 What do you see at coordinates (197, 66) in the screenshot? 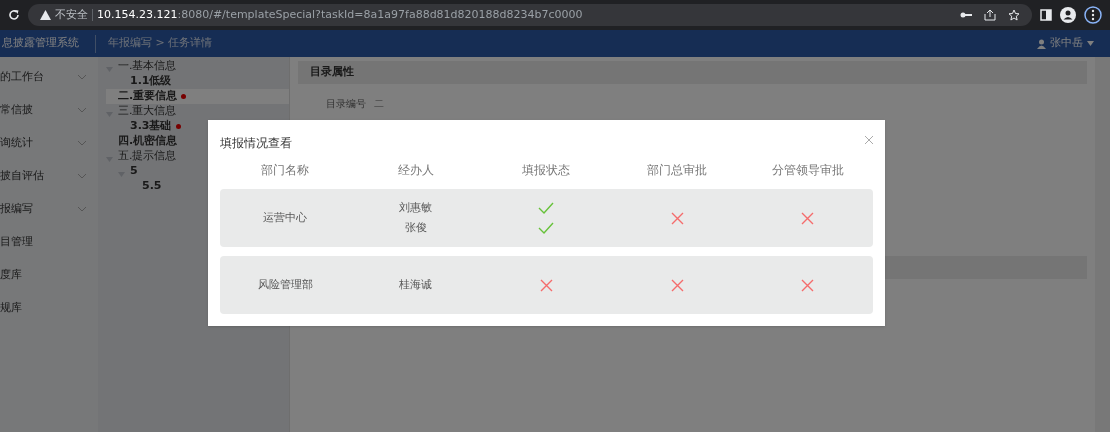
I see `tree-item: 一.基本信息` at bounding box center [197, 66].